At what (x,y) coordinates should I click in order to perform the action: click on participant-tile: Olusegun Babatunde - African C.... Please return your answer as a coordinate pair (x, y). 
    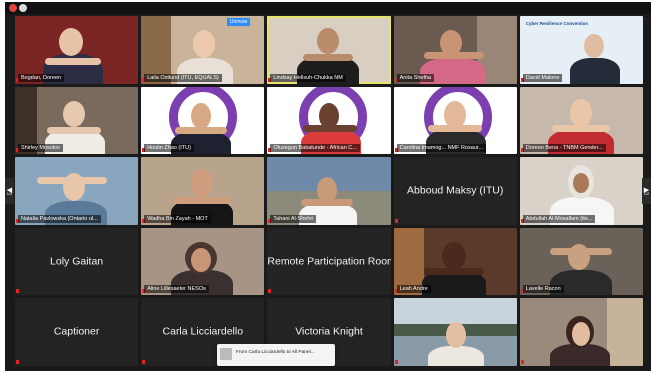
    Looking at the image, I should click on (329, 120).